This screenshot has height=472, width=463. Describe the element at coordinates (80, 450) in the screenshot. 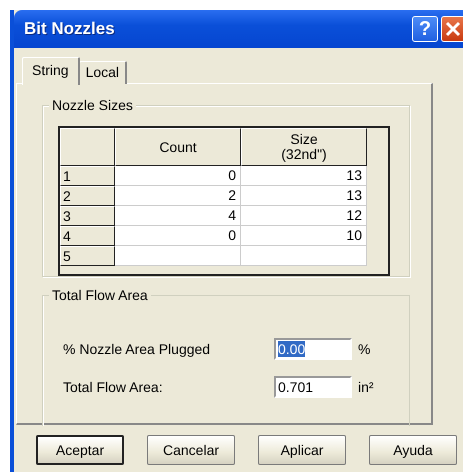

I see `dialog-button: Aceptar` at that location.